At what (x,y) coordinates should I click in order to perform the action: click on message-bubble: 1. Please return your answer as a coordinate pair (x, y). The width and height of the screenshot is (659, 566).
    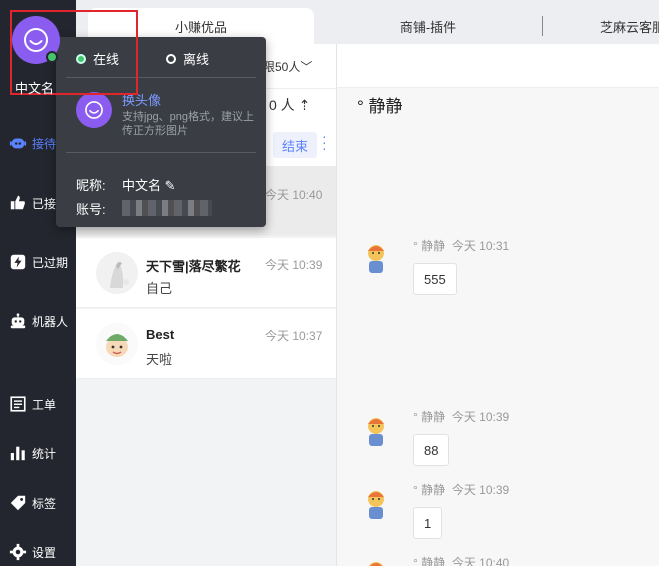
    Looking at the image, I should click on (428, 523).